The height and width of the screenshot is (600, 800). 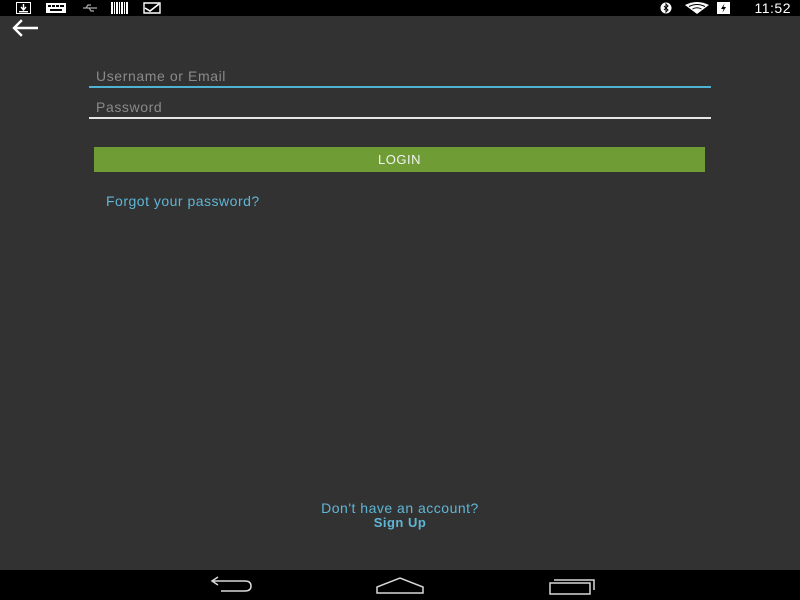 What do you see at coordinates (26, 28) in the screenshot?
I see `back-arrow-icon` at bounding box center [26, 28].